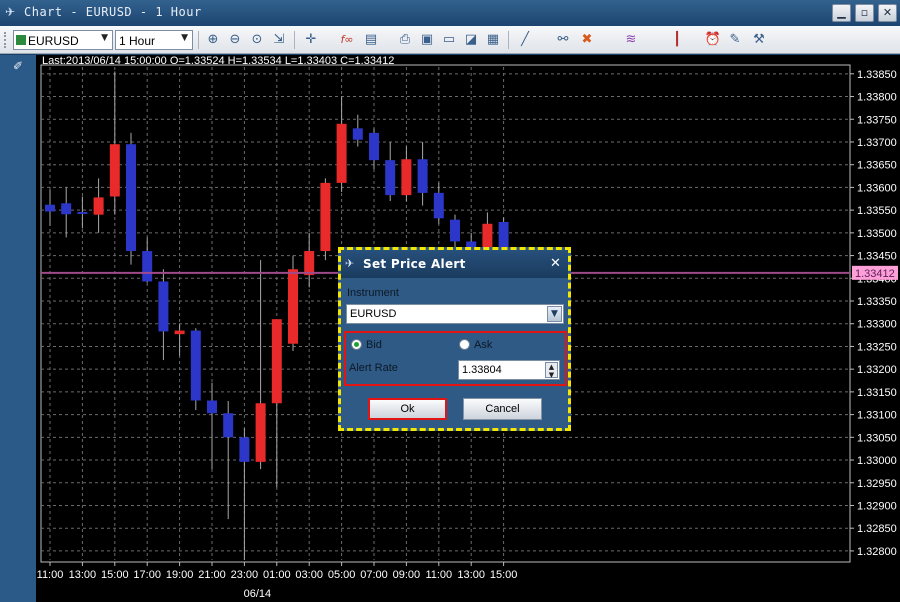 This screenshot has height=602, width=900. What do you see at coordinates (405, 40) in the screenshot?
I see `print-icon: ⎙` at bounding box center [405, 40].